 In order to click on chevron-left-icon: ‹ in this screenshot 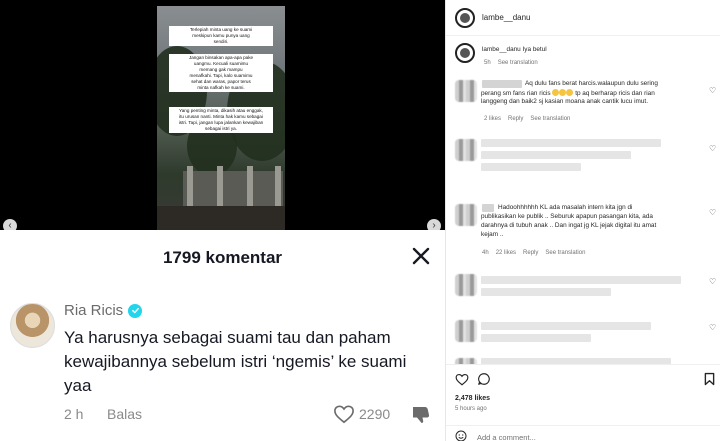, I will do `click(10, 224)`.